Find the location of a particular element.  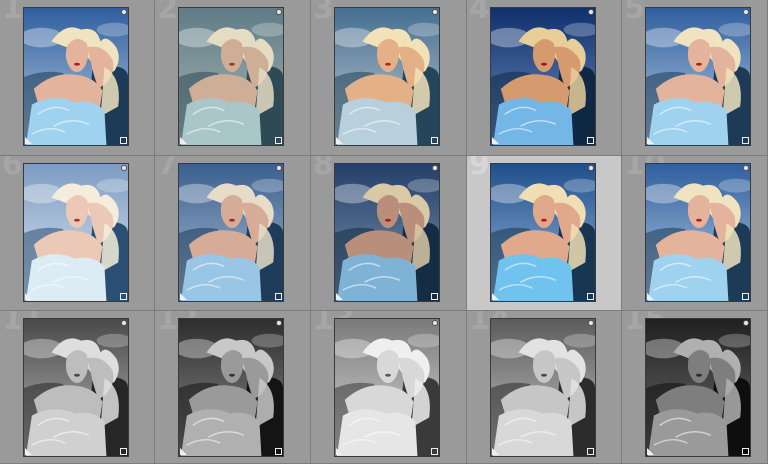

grid-cell-11: 11 is located at coordinates (77, 387).